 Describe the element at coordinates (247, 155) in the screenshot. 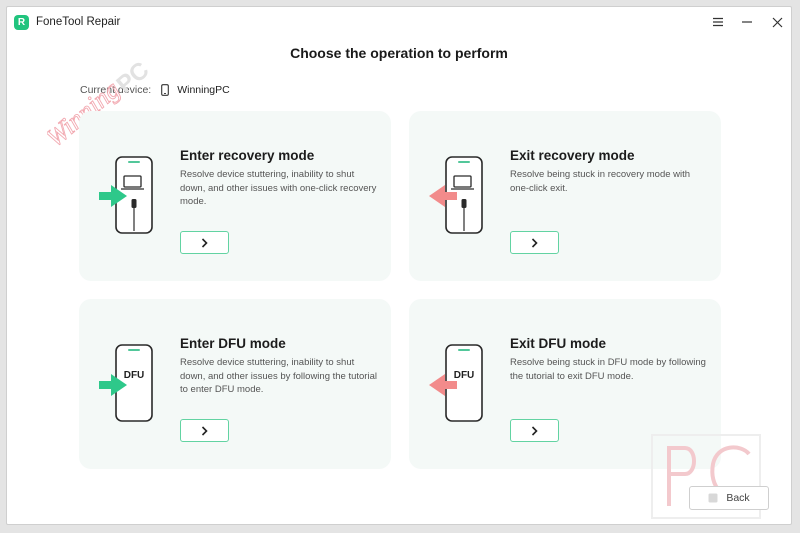

I see `card-title: Enter recovery mode` at that location.